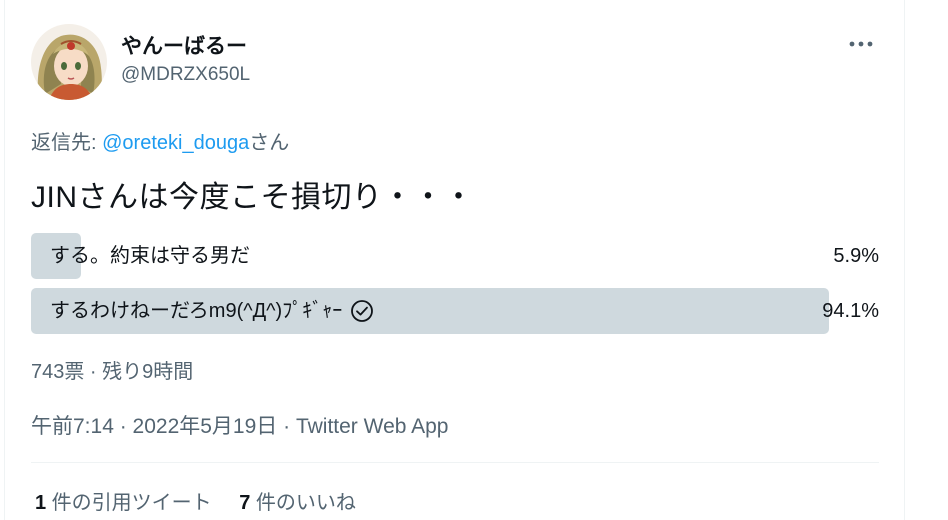 This screenshot has height=520, width=948. I want to click on poll-option-text: する。約束は守る男だ, so click(150, 256).